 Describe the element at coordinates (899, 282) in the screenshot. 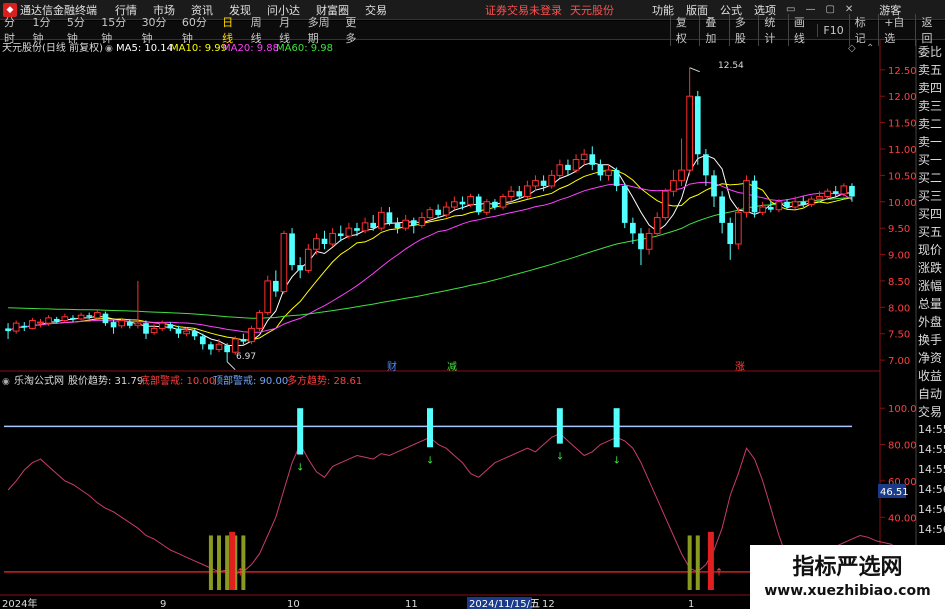

I see `price-tick-label: 8.50` at that location.